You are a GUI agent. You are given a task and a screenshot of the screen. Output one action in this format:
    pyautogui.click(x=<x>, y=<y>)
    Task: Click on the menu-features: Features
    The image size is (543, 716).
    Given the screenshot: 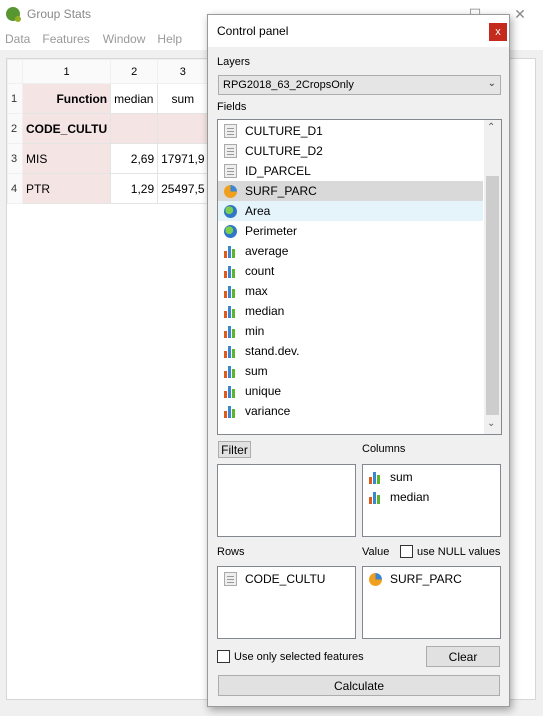 What is the action you would take?
    pyautogui.click(x=65, y=39)
    